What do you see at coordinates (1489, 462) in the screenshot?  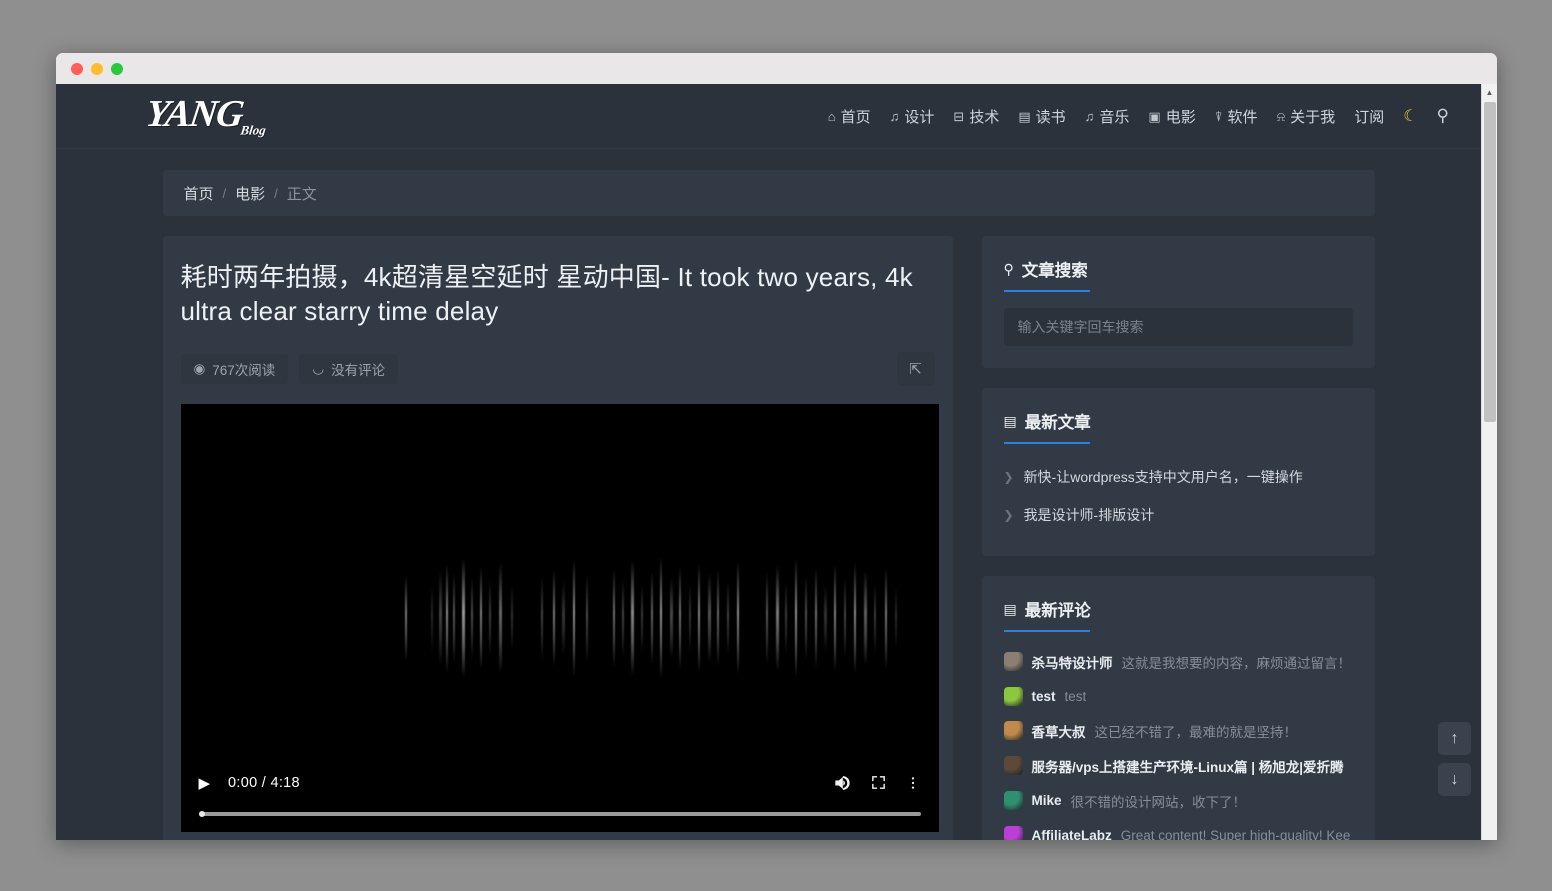 I see `page-scrollbar: ▲` at bounding box center [1489, 462].